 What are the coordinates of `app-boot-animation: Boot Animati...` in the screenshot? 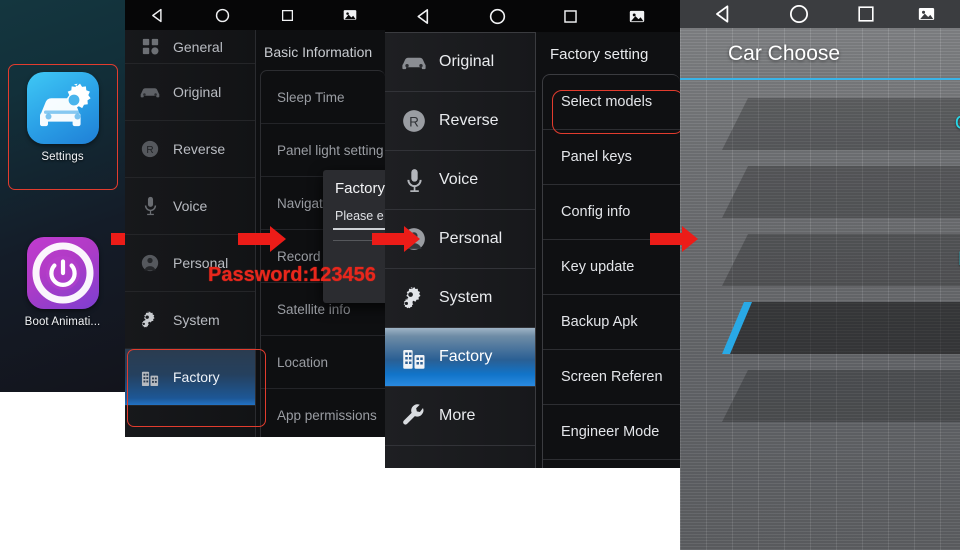 It's located at (62, 282).